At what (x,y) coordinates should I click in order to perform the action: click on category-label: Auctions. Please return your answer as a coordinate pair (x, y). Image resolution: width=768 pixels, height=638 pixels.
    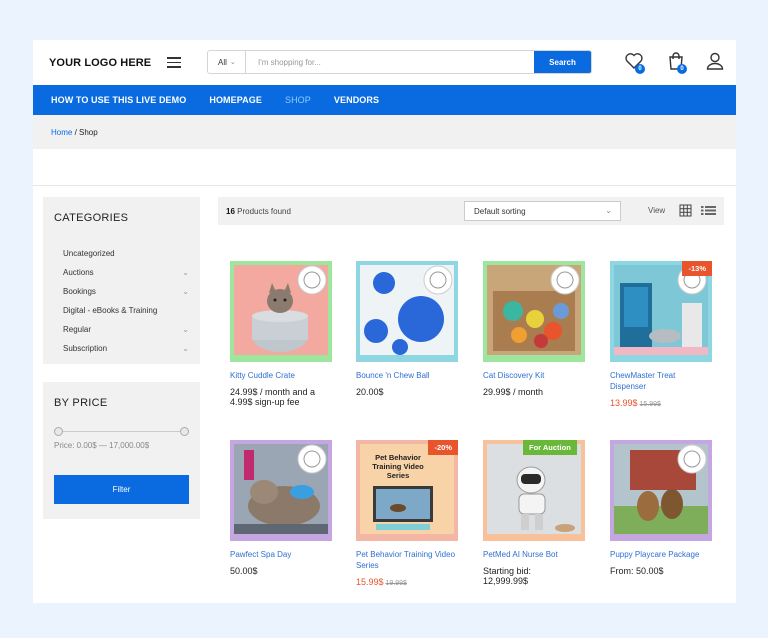
    Looking at the image, I should click on (78, 272).